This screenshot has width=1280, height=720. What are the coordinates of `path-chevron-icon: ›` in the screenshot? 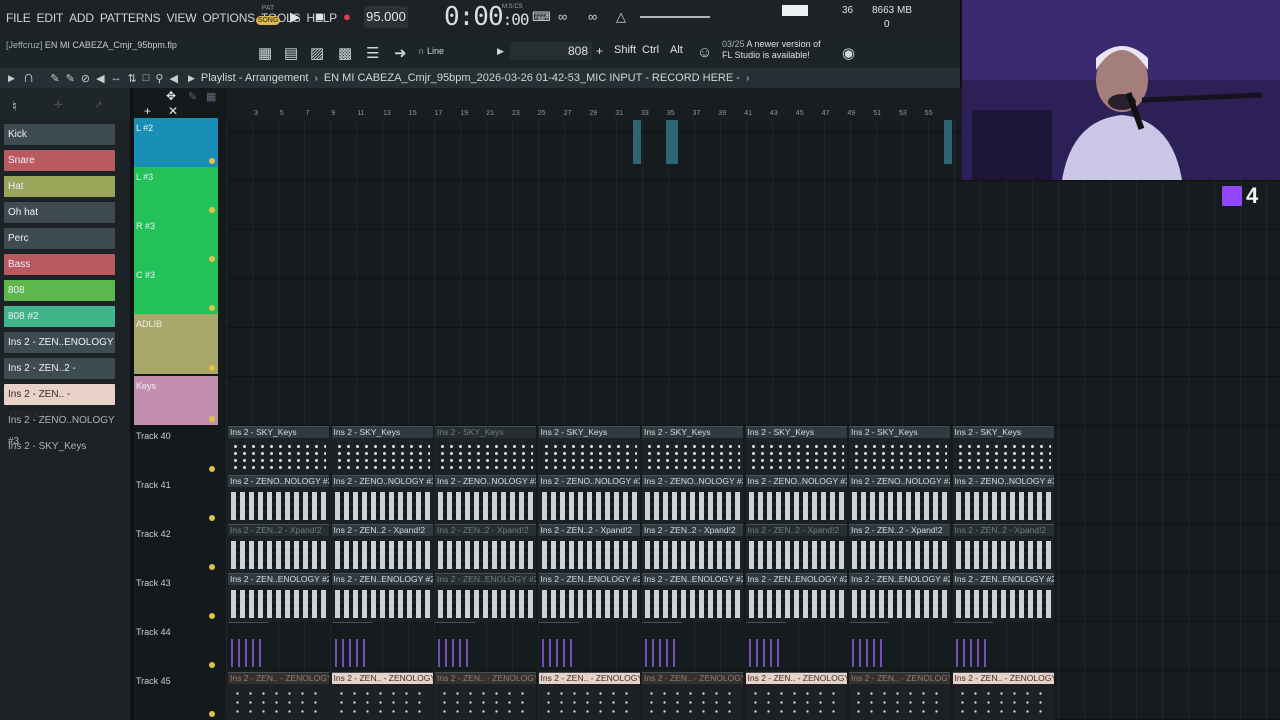 It's located at (747, 78).